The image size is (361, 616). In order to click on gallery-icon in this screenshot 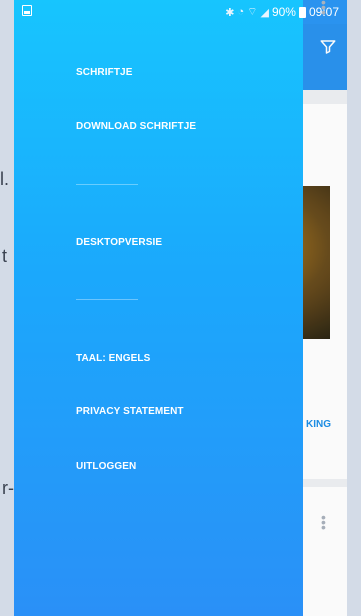, I will do `click(27, 12)`.